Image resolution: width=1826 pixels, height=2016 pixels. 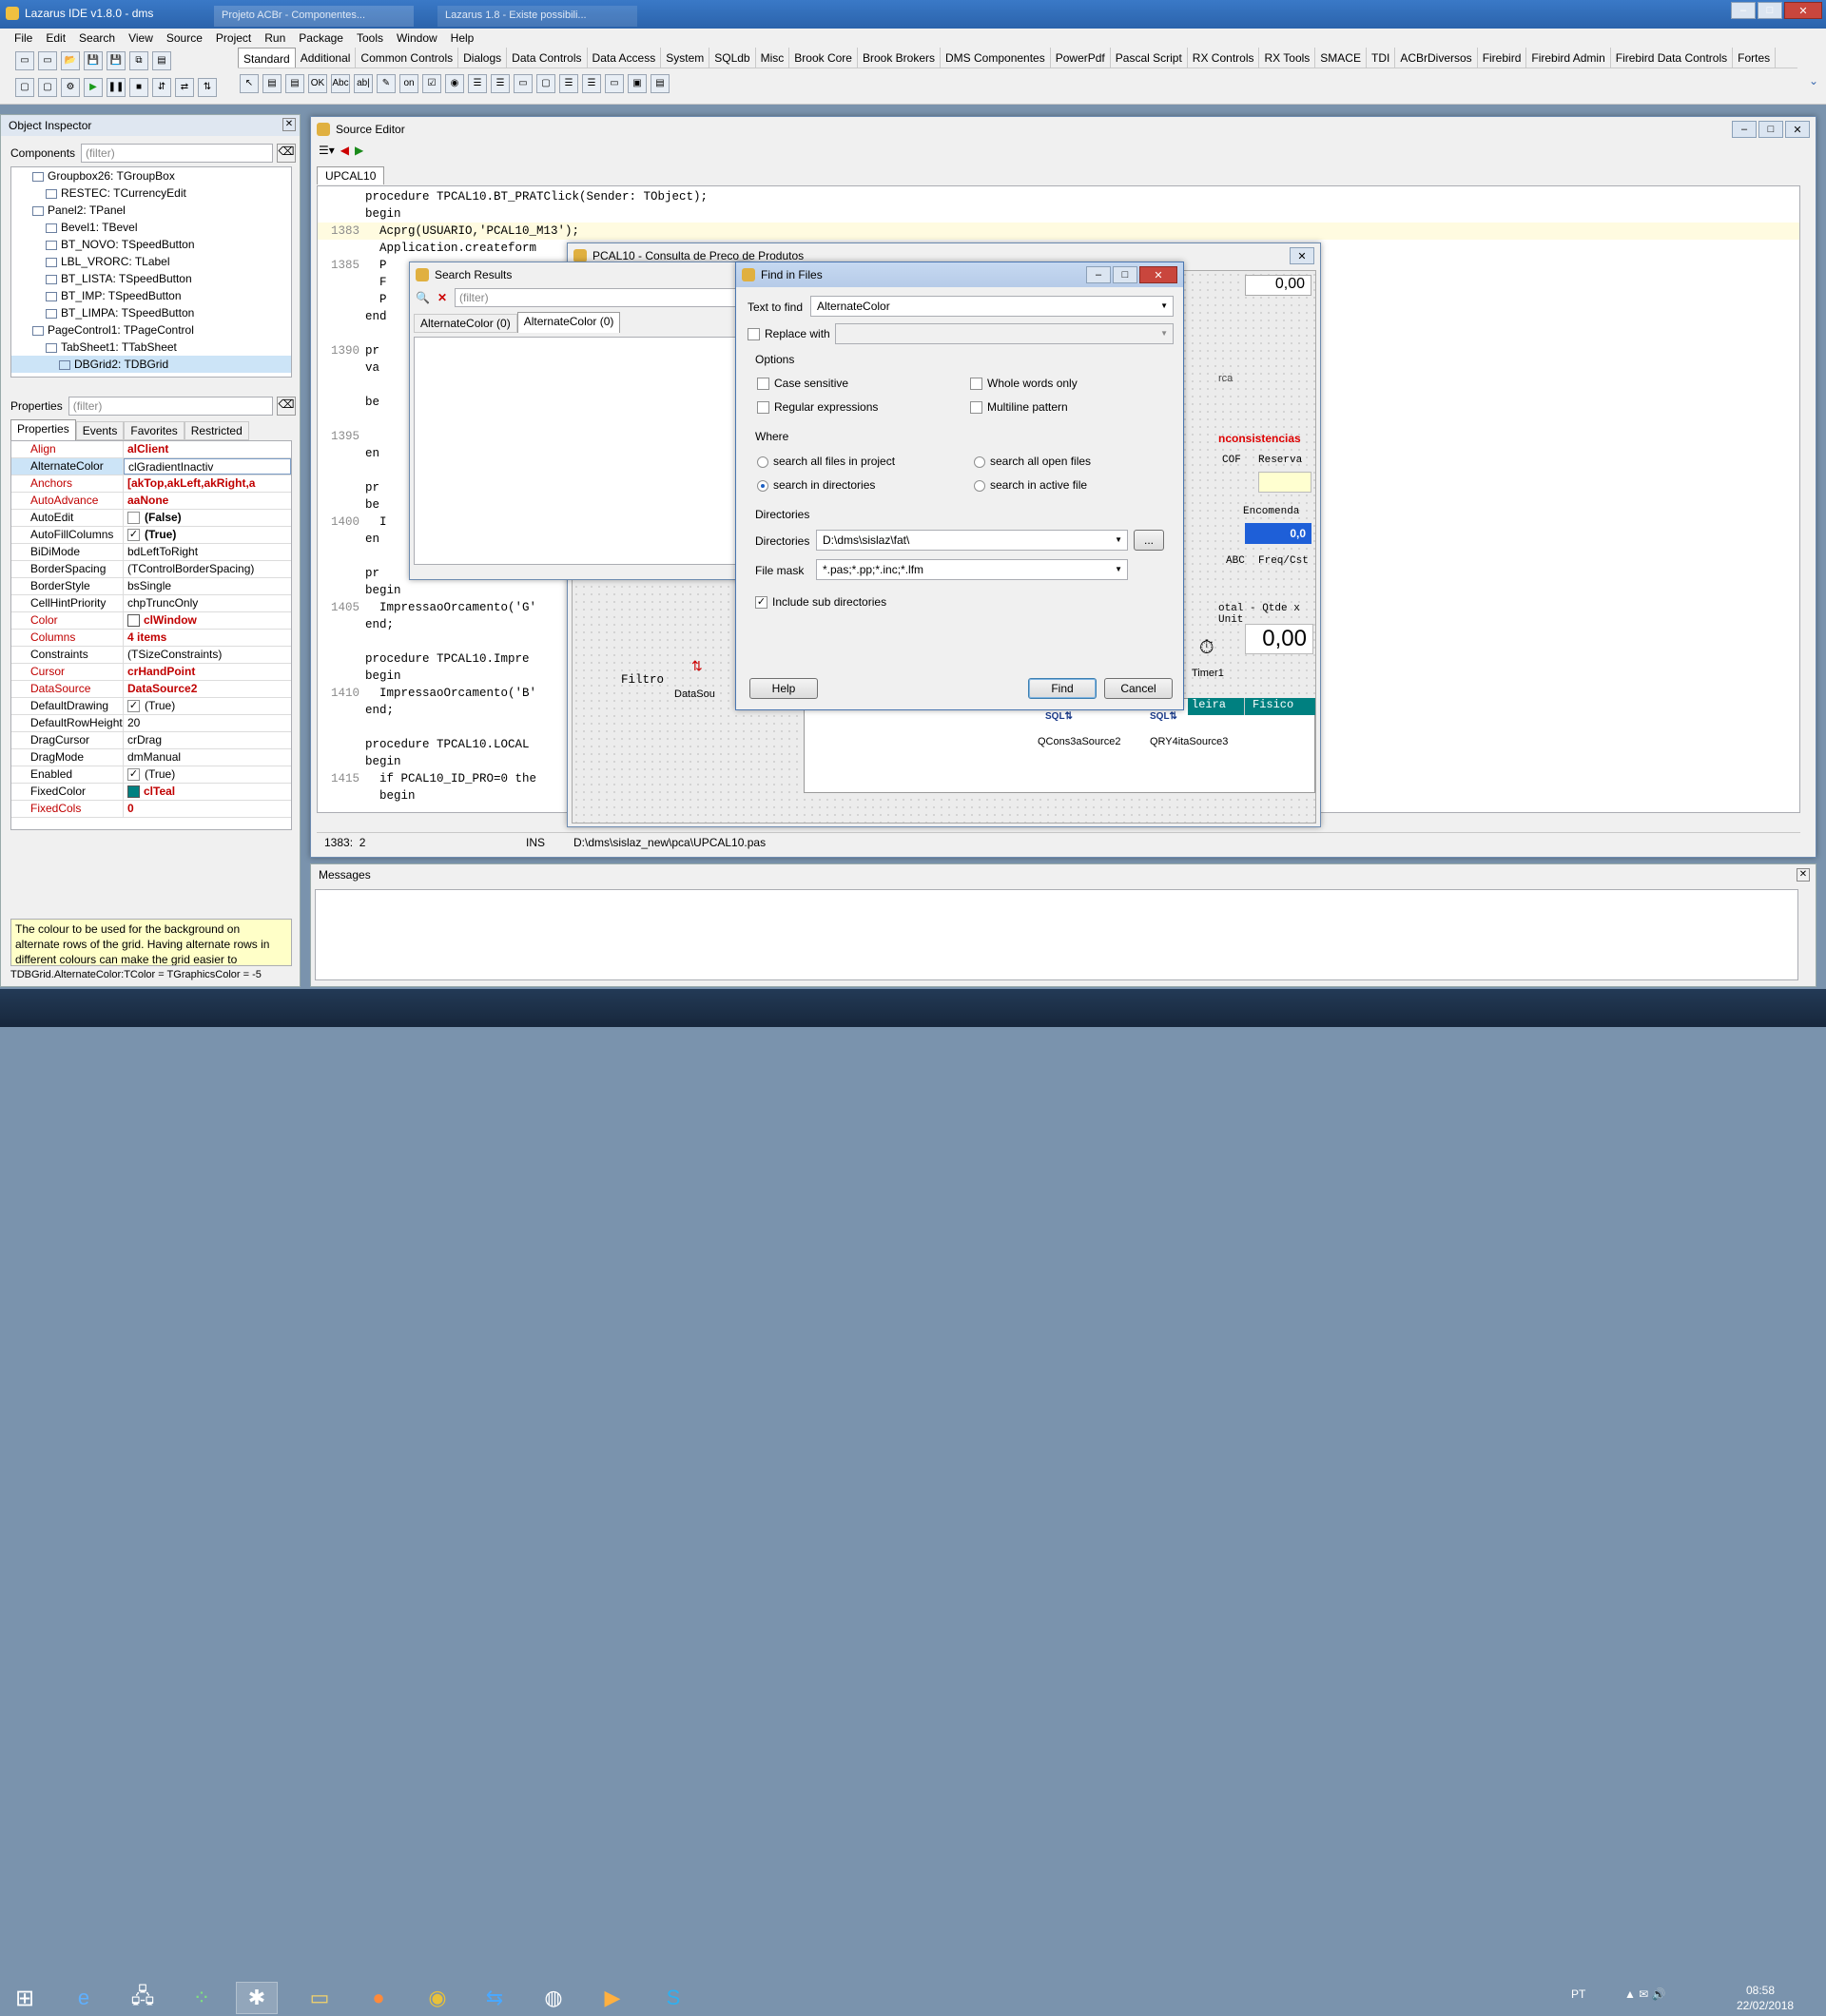 What do you see at coordinates (47, 60) in the screenshot?
I see `new-form-icon: ▭` at bounding box center [47, 60].